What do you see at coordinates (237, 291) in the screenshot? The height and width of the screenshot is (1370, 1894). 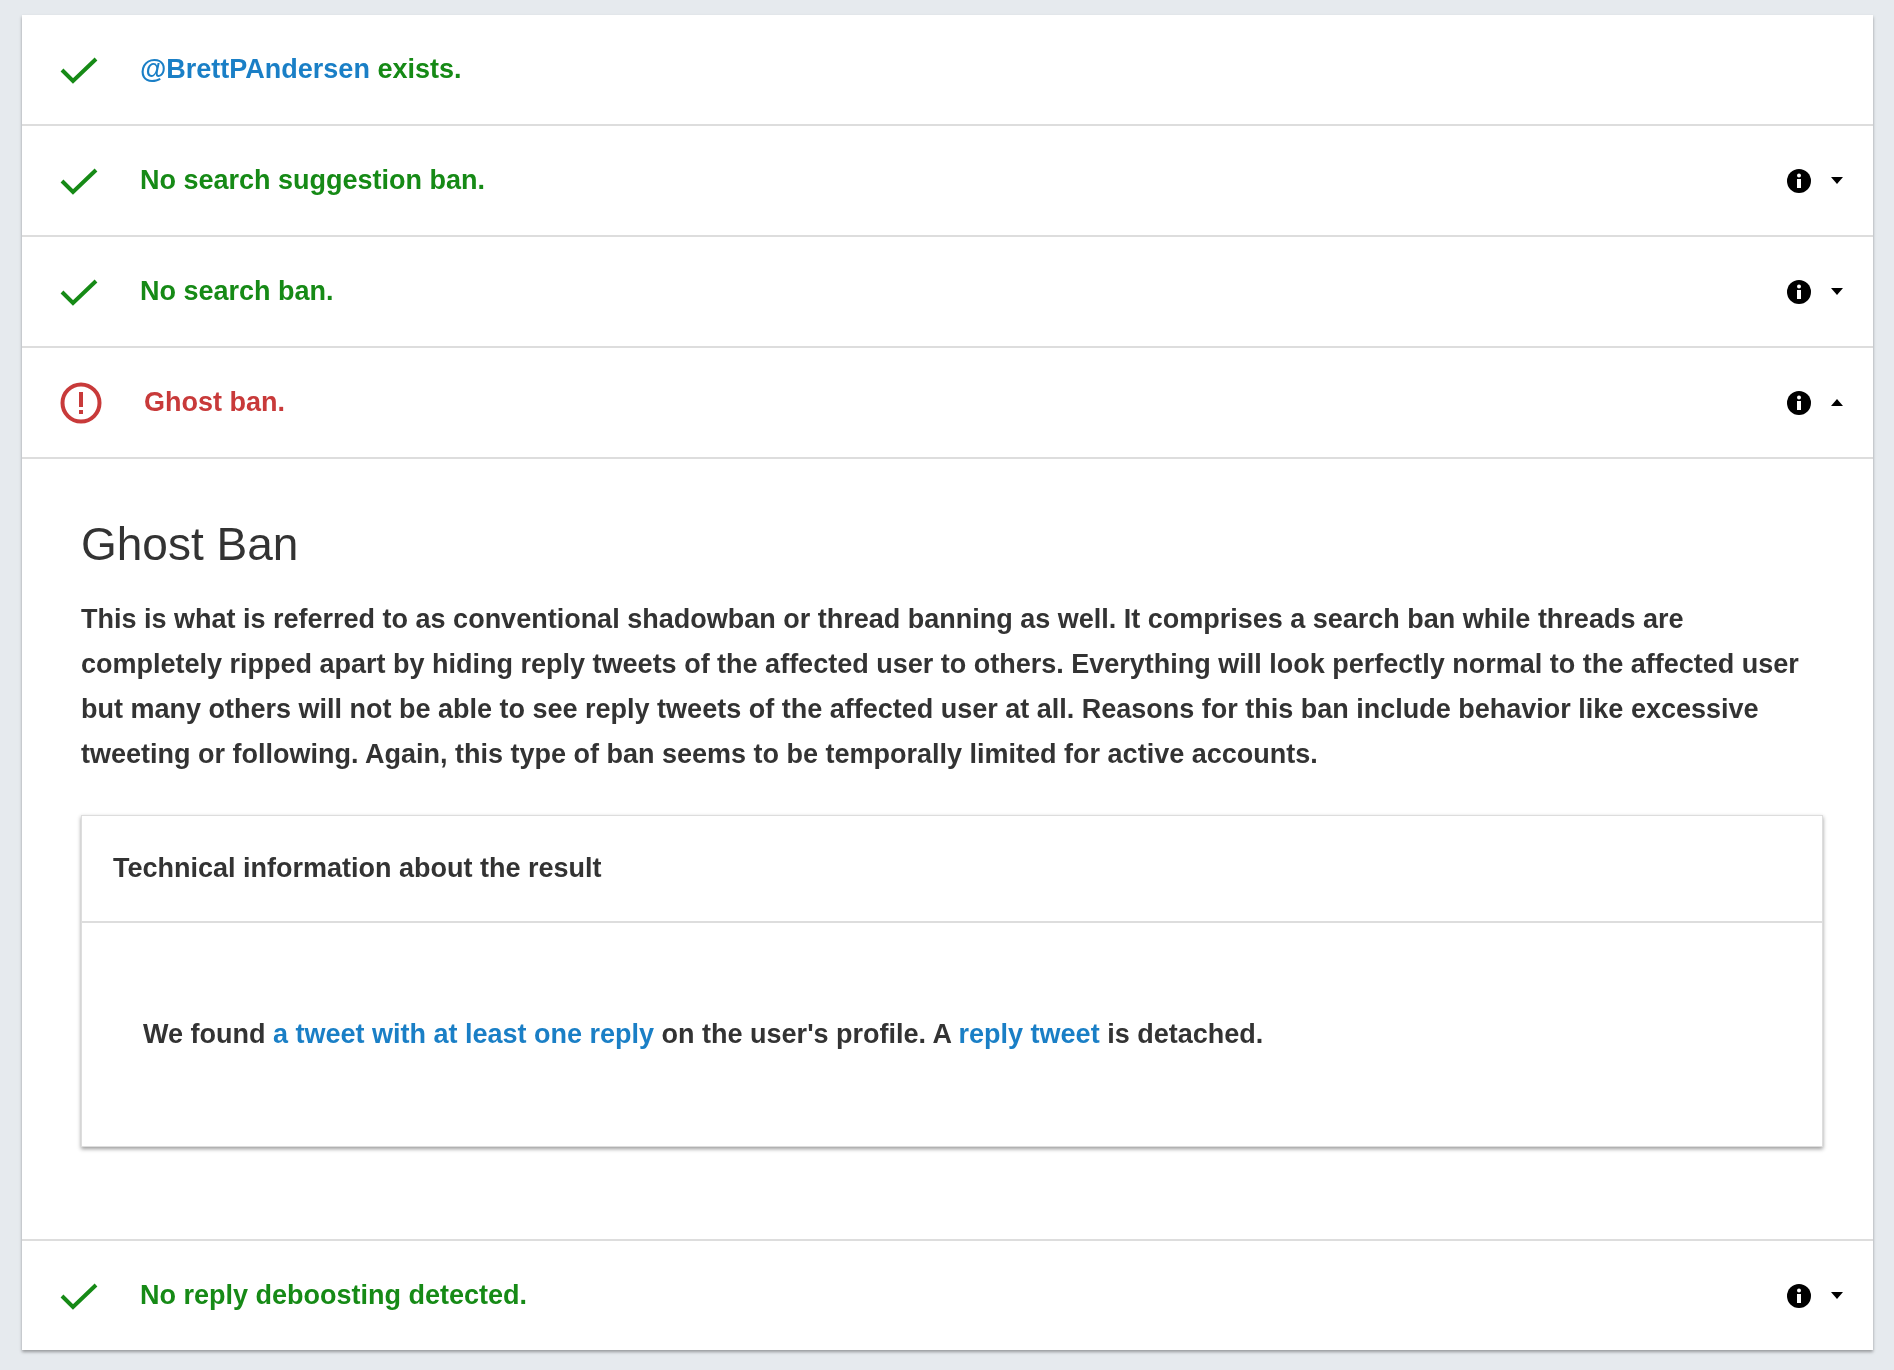 I see `result-title: No search ban.` at bounding box center [237, 291].